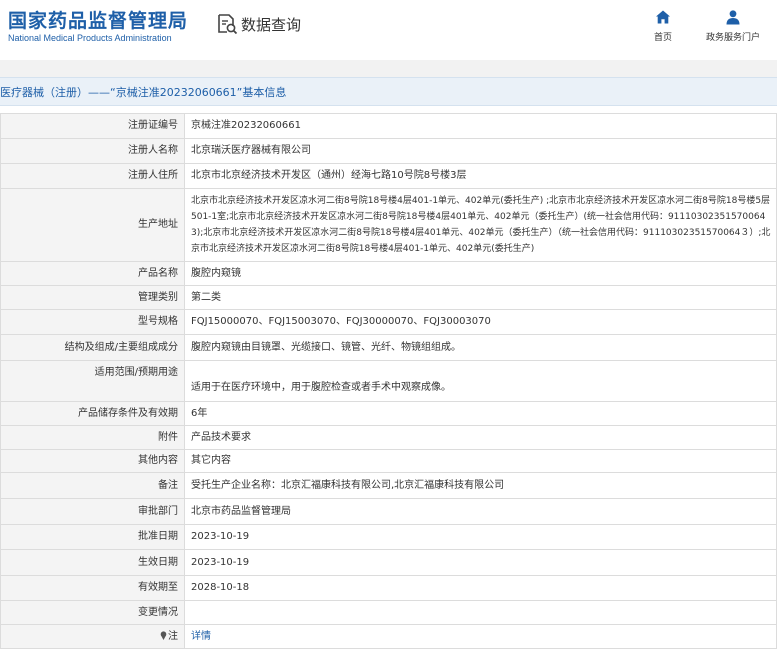 Image resolution: width=777 pixels, height=649 pixels. I want to click on table-row: 结构及组成/主要组成成分 腹腔内窥镜由目镜罩、光缆接口、镜管、光纤、物镜组组成。, so click(388, 347).